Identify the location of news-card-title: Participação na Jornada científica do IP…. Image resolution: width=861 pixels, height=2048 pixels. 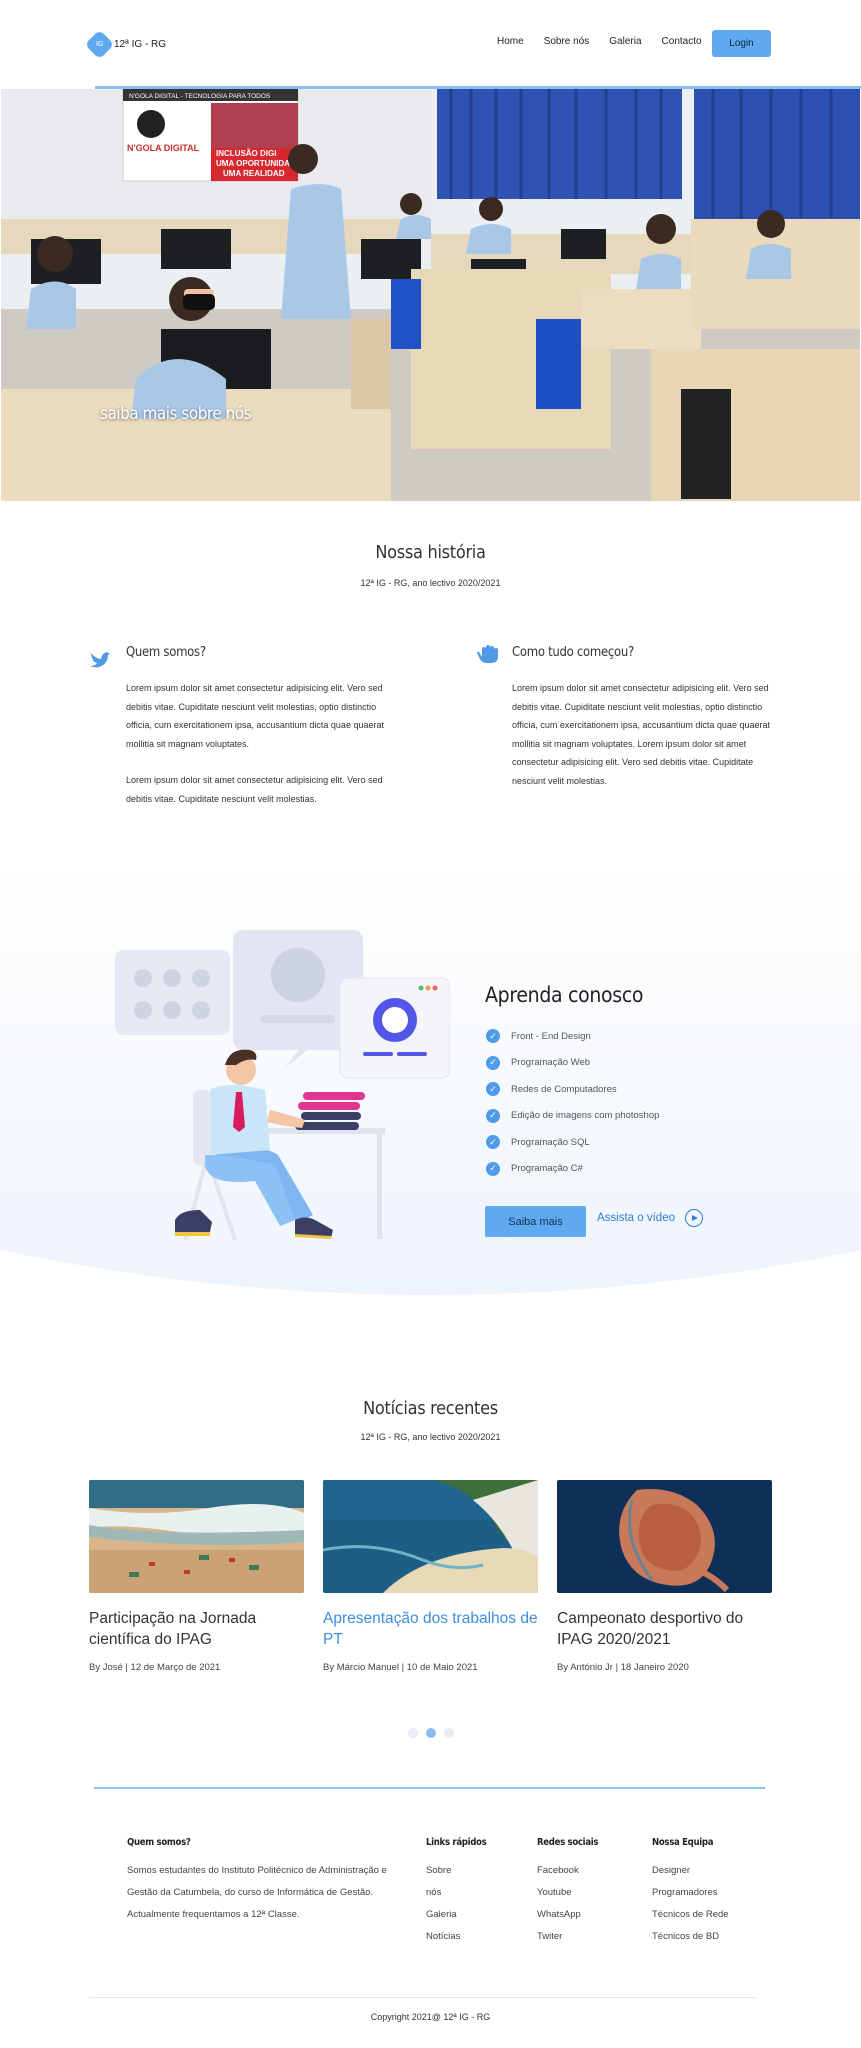
(196, 1629).